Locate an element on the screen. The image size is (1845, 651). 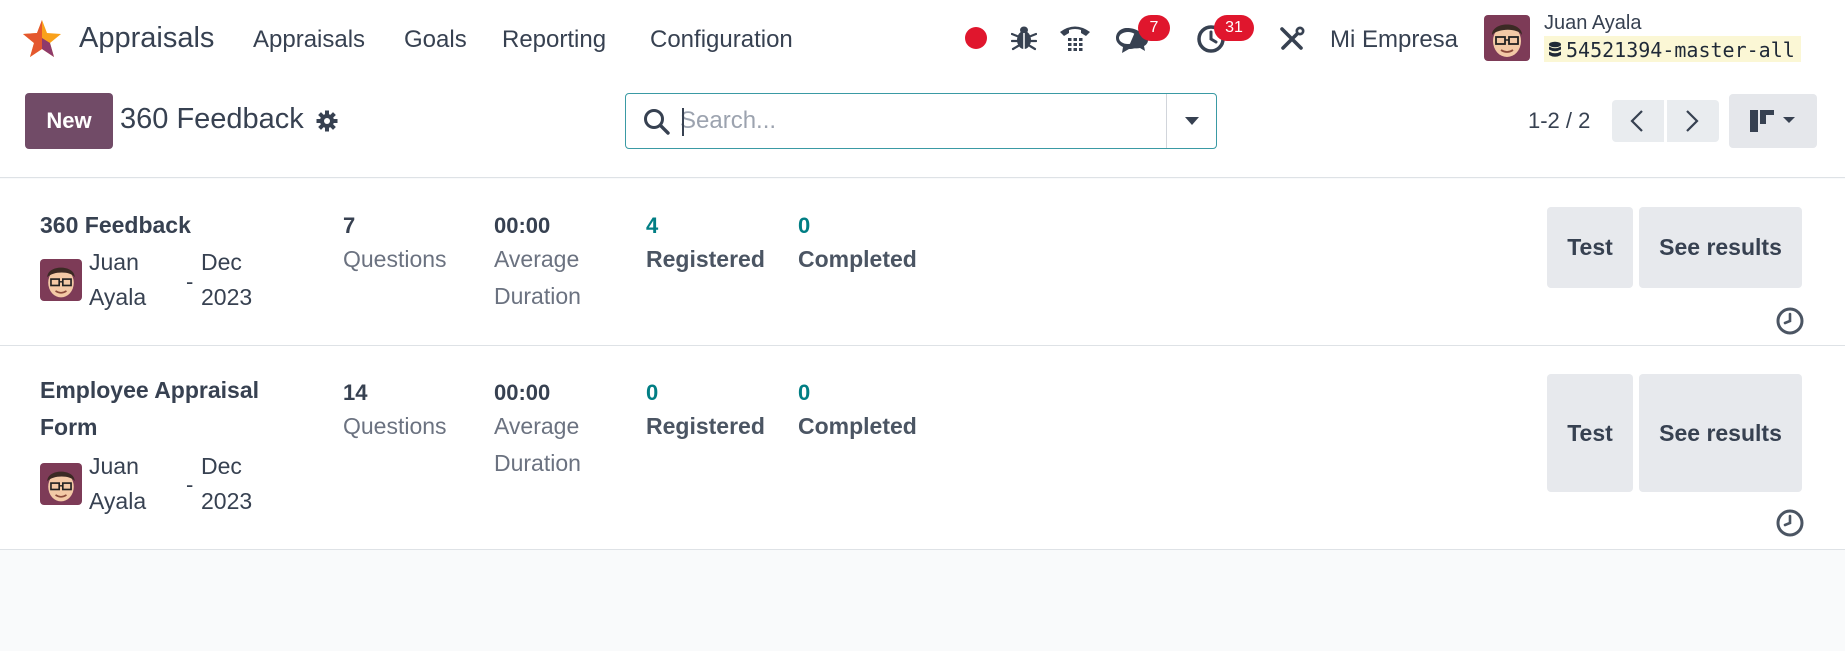
search-input is located at coordinates (920, 121).